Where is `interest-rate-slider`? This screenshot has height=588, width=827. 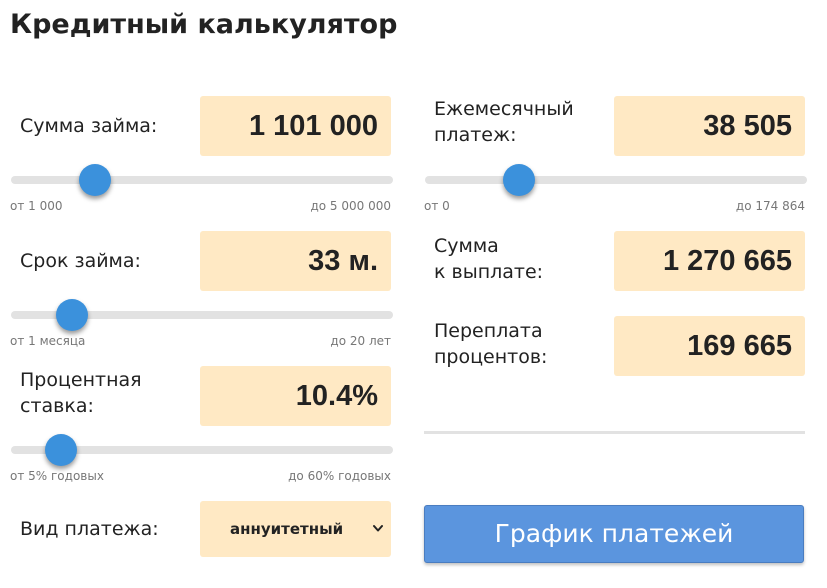 interest-rate-slider is located at coordinates (202, 450).